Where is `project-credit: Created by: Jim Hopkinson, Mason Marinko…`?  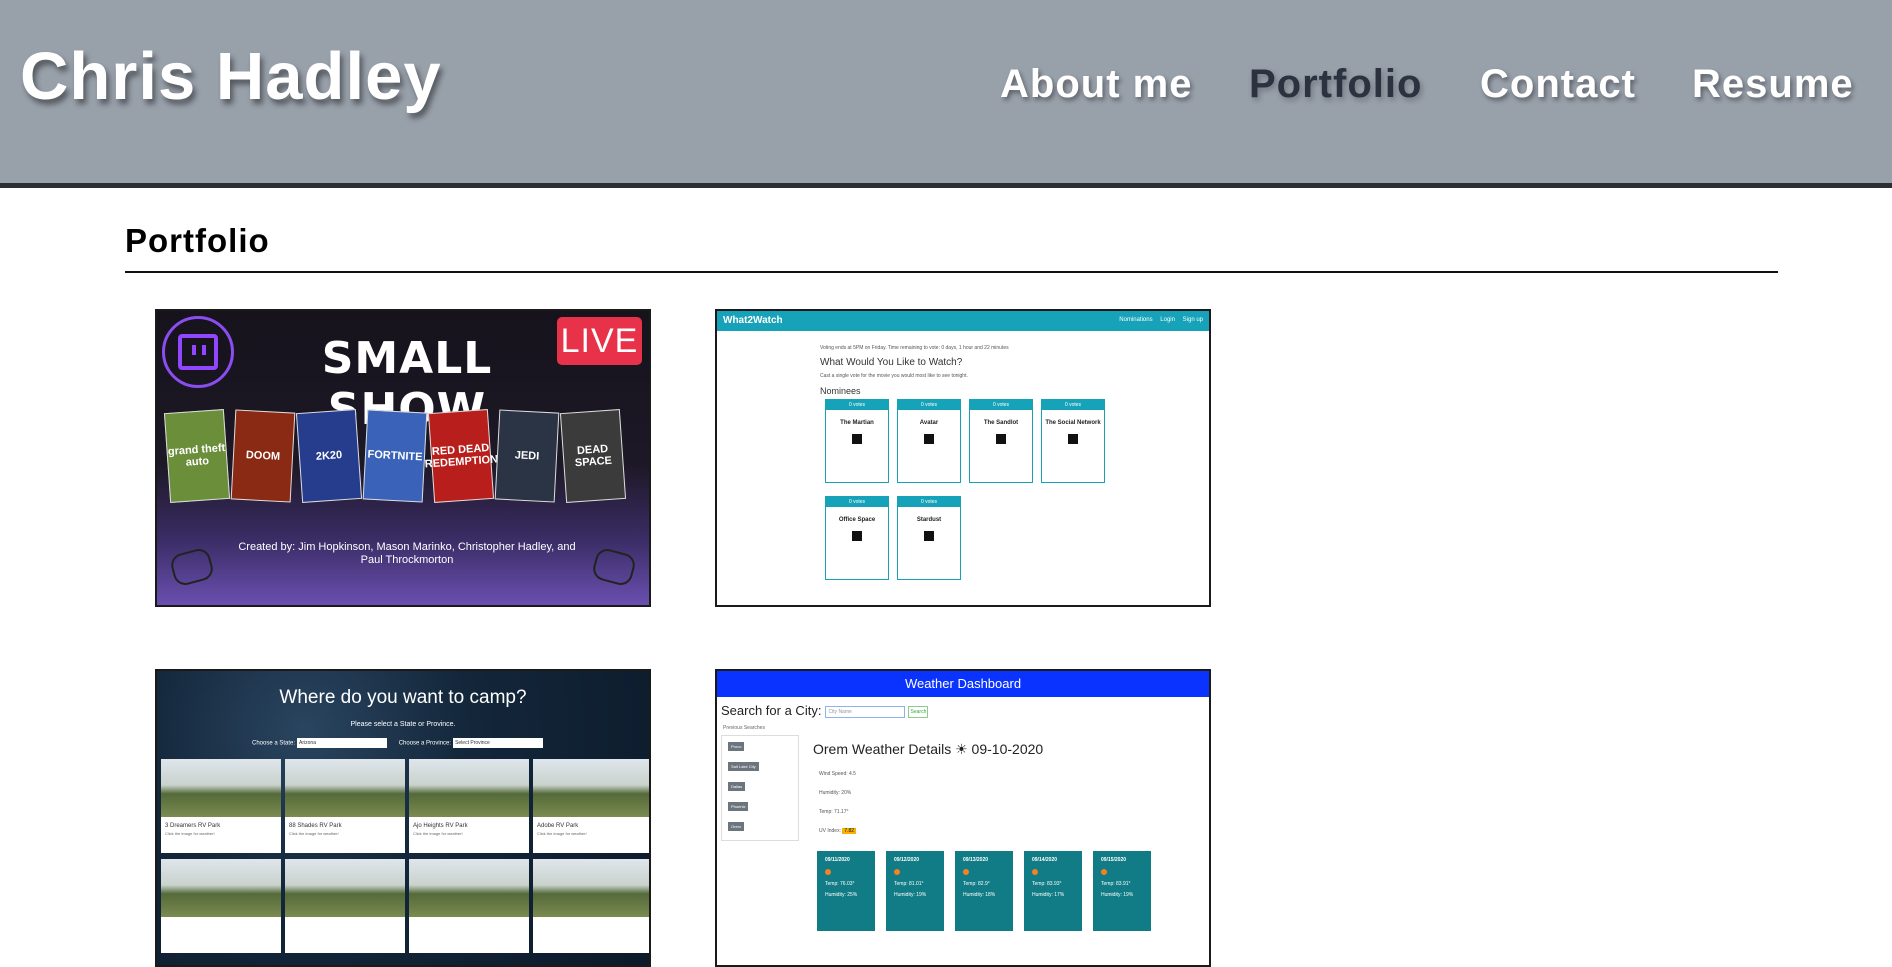
project-credit: Created by: Jim Hopkinson, Mason Marinko… is located at coordinates (407, 553).